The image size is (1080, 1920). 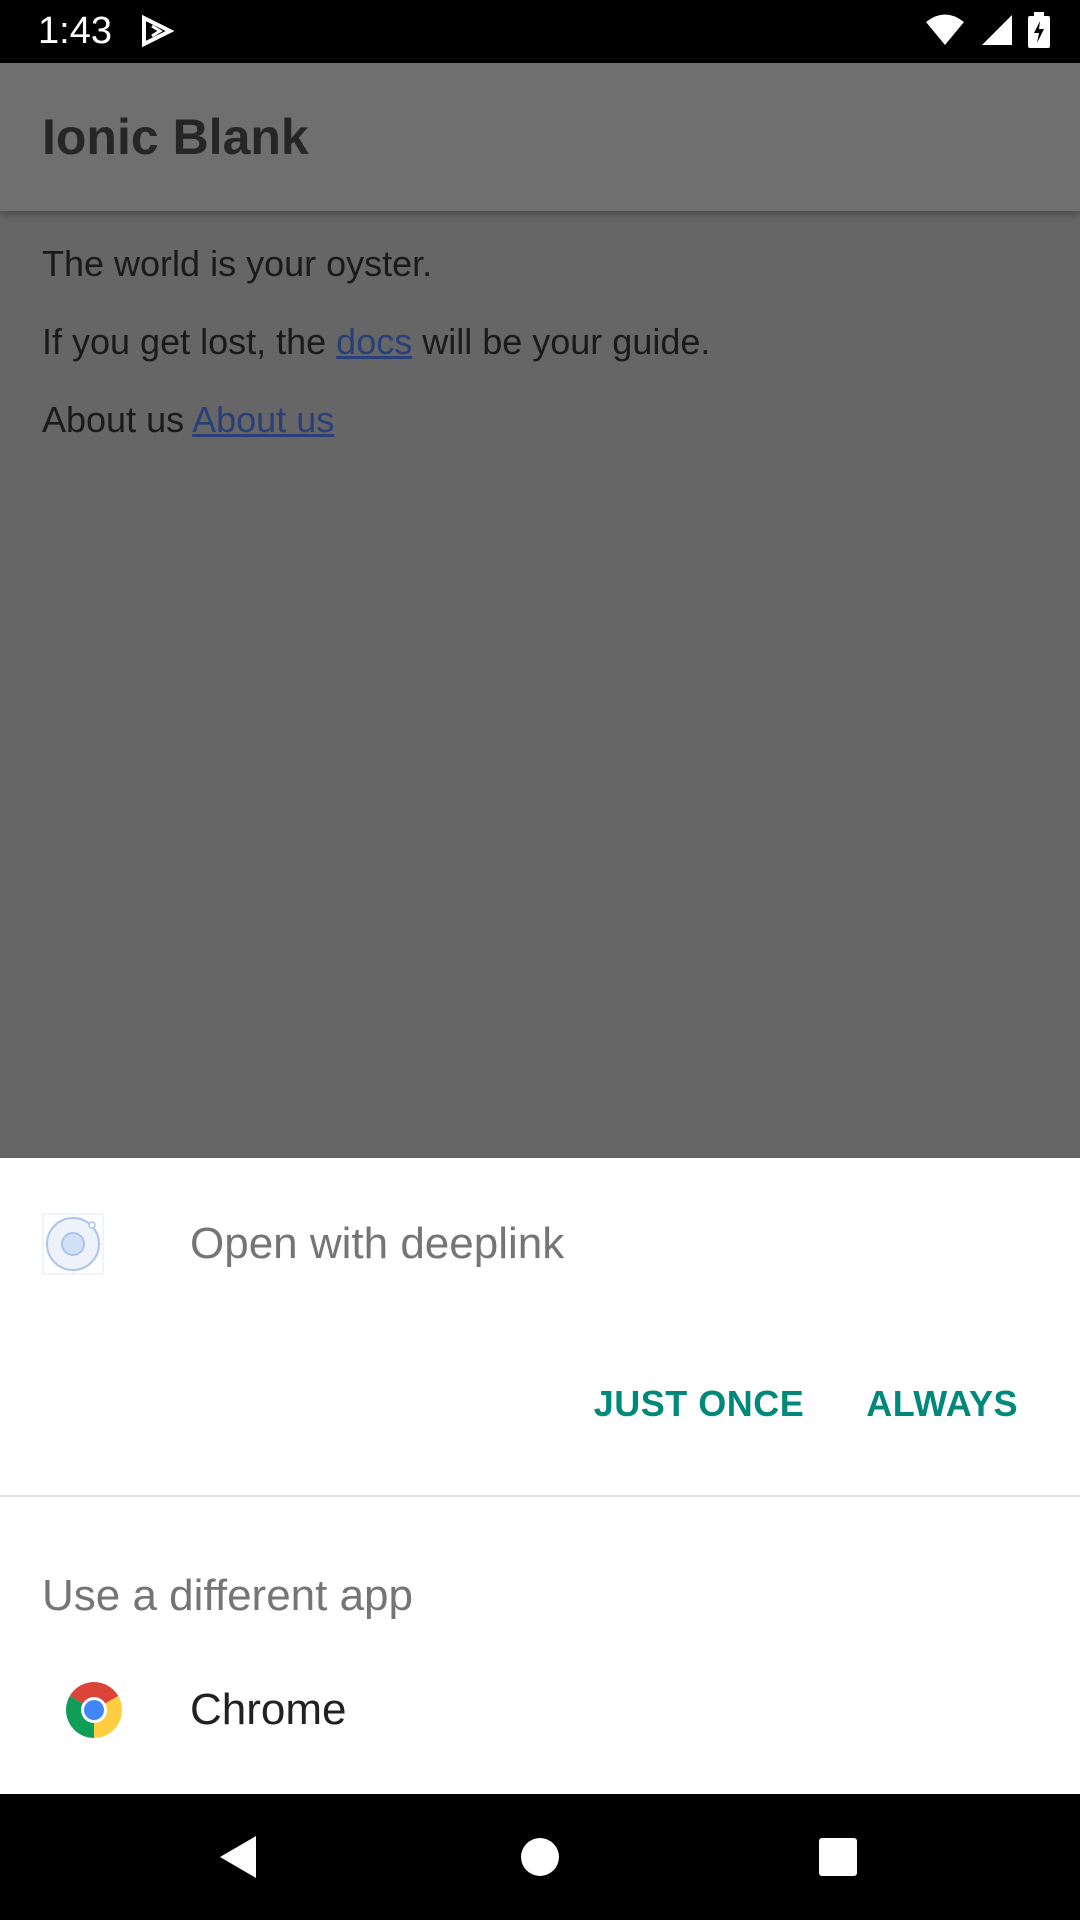 What do you see at coordinates (806, 1404) in the screenshot?
I see `chooser-actions: JUST ONCE ALWAYS` at bounding box center [806, 1404].